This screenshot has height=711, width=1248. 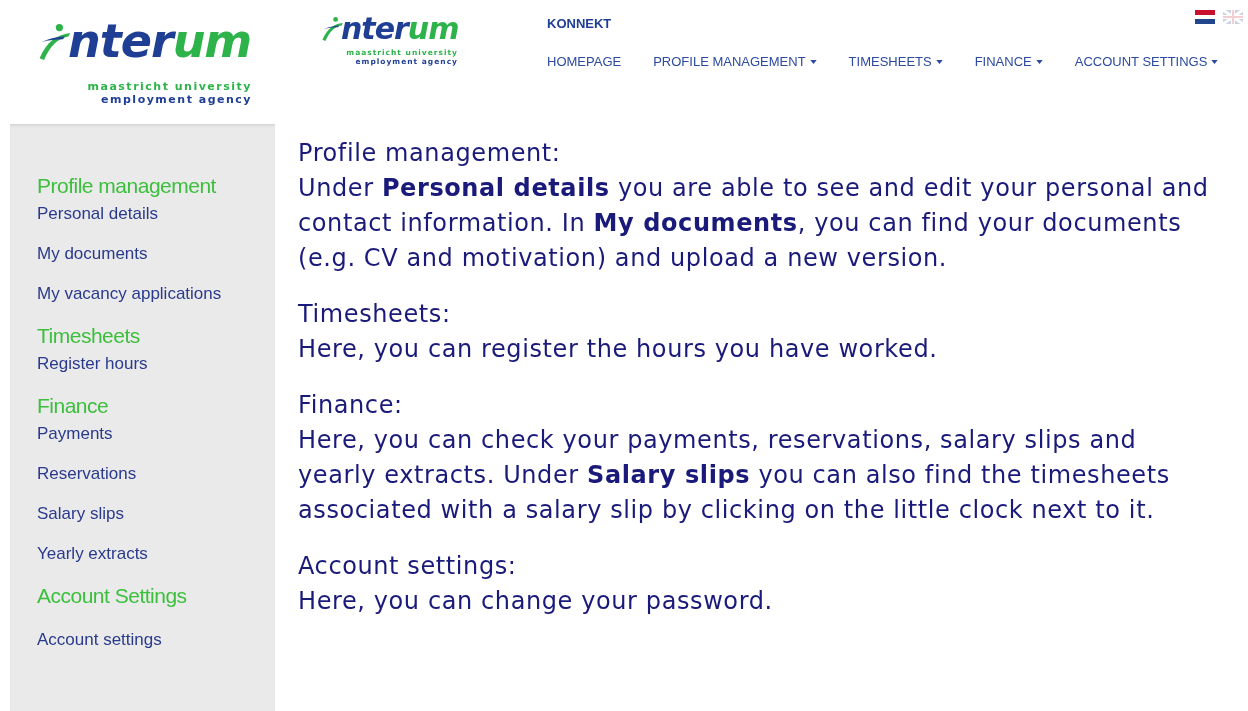 I want to click on section-paragraph: Under Personal details you are able to see and edit your personal and contact information. In My documents, you can find your documents (e.g. CV and motivation) and upload a new version., so click(x=754, y=223).